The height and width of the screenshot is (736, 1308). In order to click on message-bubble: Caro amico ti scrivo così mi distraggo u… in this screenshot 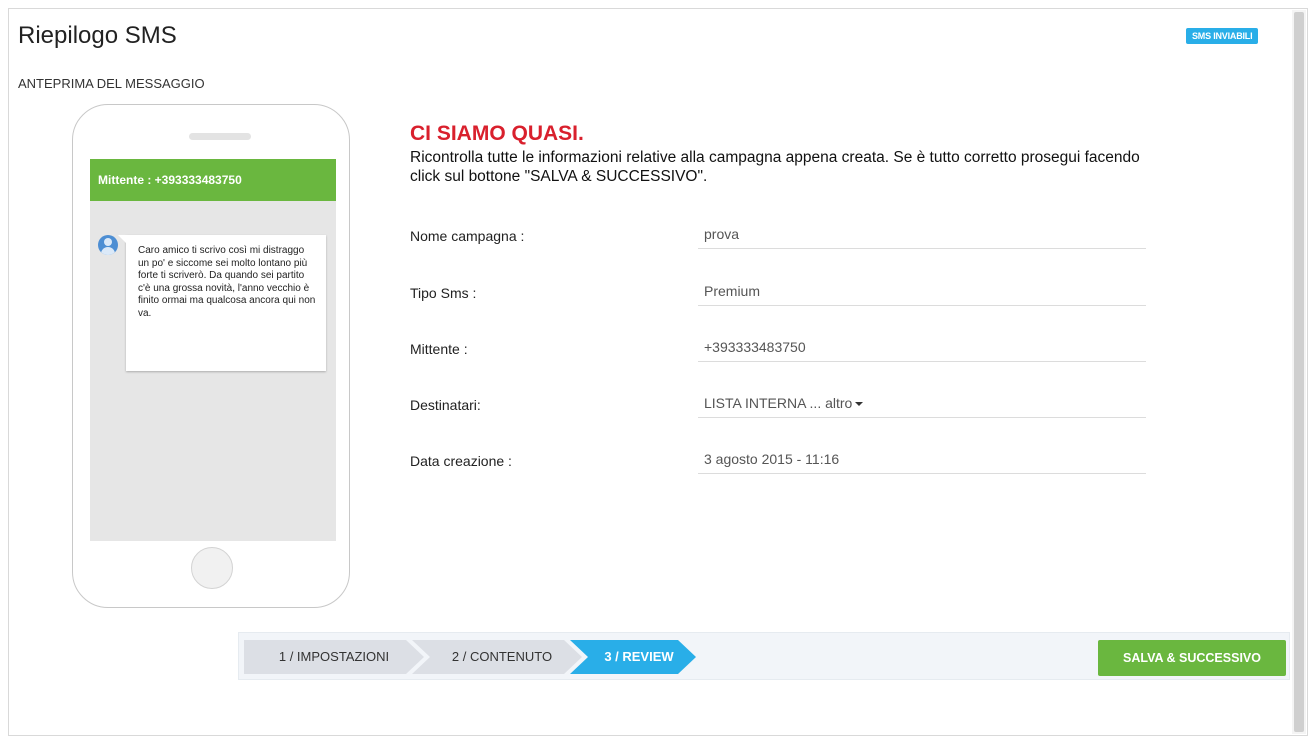, I will do `click(222, 303)`.